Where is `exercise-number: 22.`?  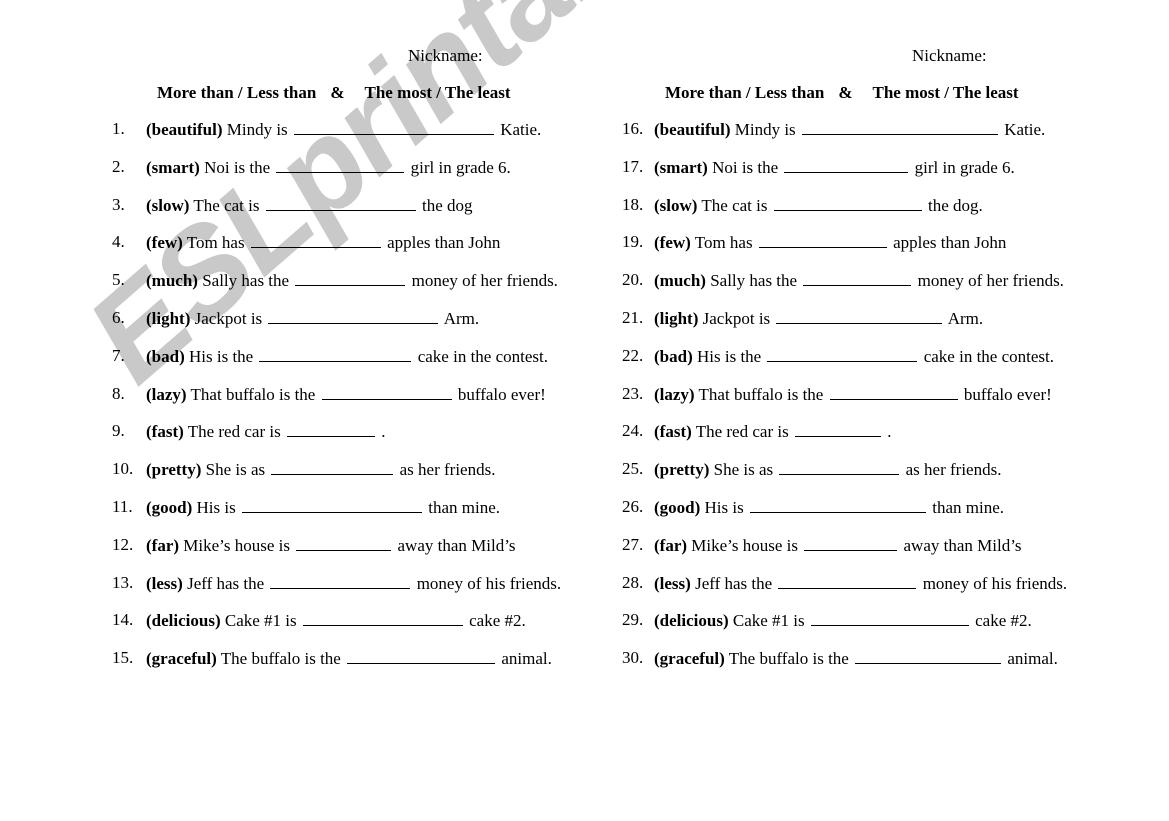
exercise-number: 22. is located at coordinates (633, 355).